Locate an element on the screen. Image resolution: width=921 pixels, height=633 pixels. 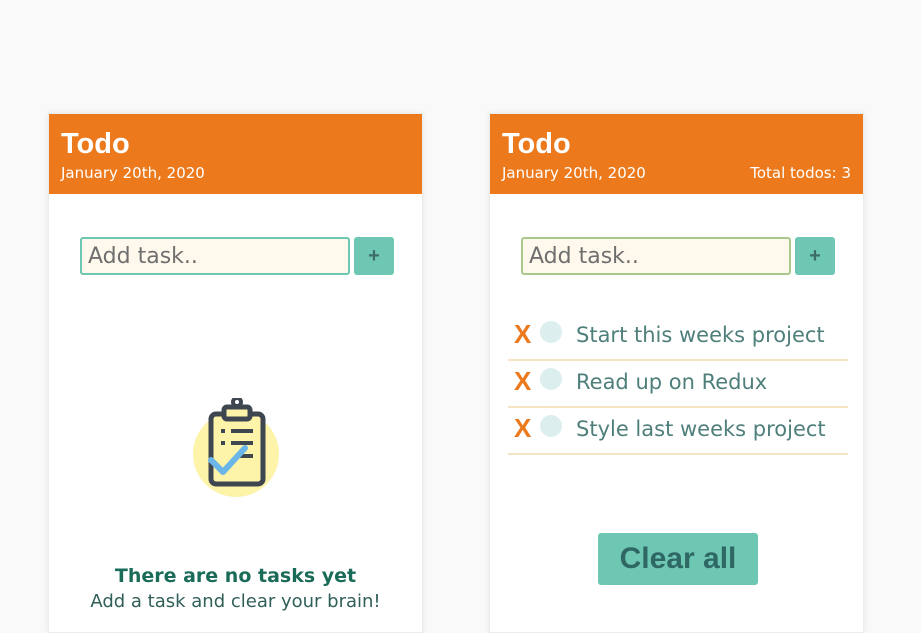
todo-item: X Style last weeks project is located at coordinates (678, 432).